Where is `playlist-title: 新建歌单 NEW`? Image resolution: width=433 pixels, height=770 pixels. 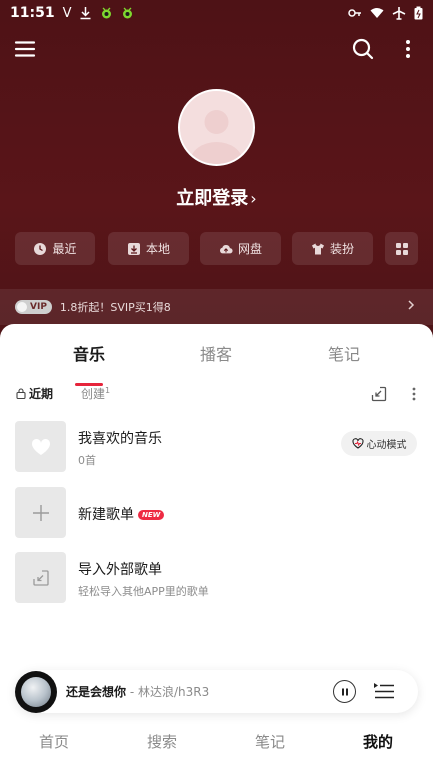
playlist-title: 新建歌单 NEW is located at coordinates (121, 514).